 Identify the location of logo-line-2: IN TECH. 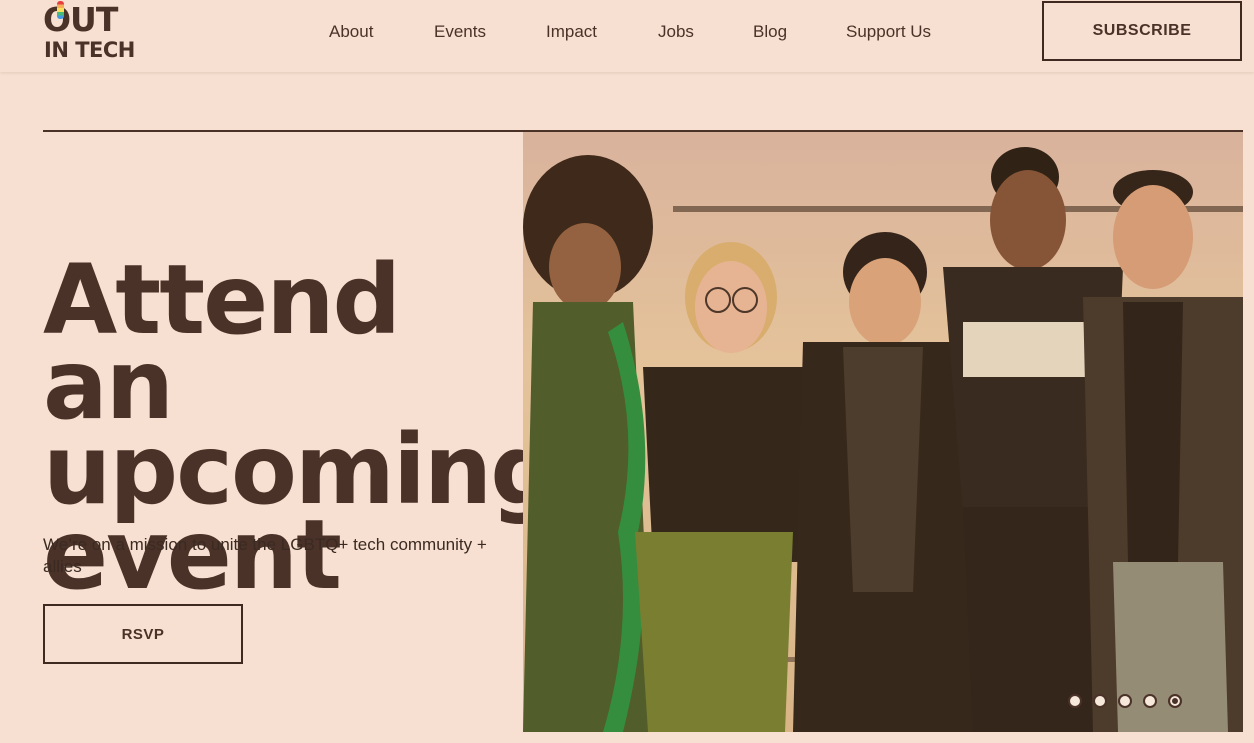
(89, 50).